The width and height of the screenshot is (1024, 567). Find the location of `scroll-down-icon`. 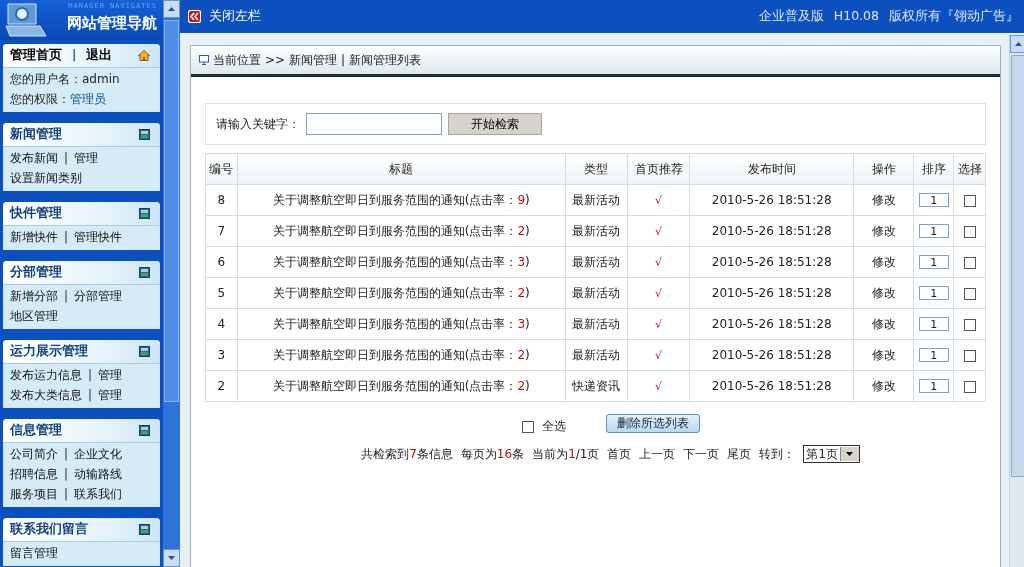

scroll-down-icon is located at coordinates (171, 558).